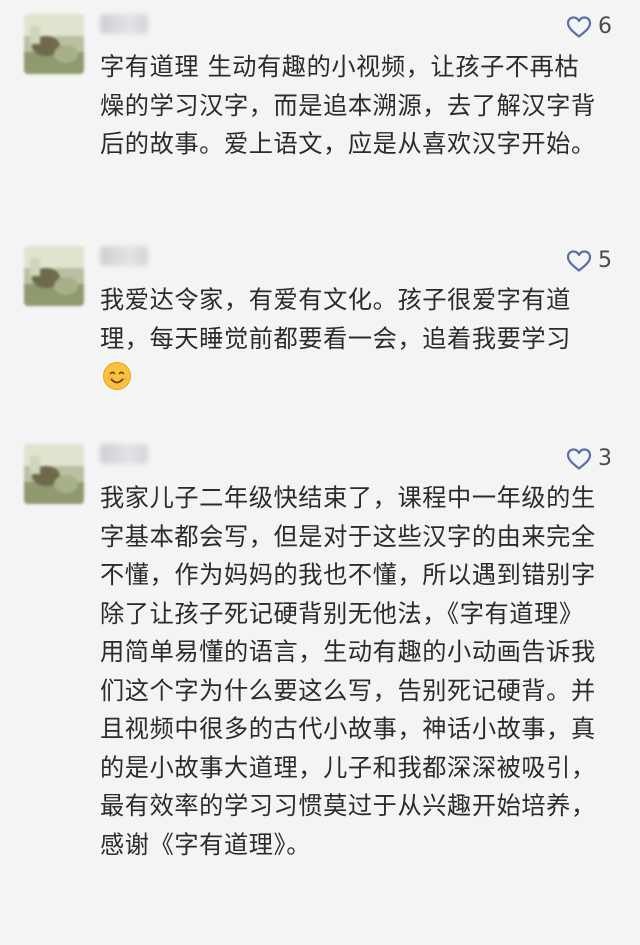 The image size is (640, 945). I want to click on comment-text-body: 我爱达令家，有爱有文化。孩子很爱字有道理，每天睡觉前都要看一会，追着我要学习, so click(335, 319).